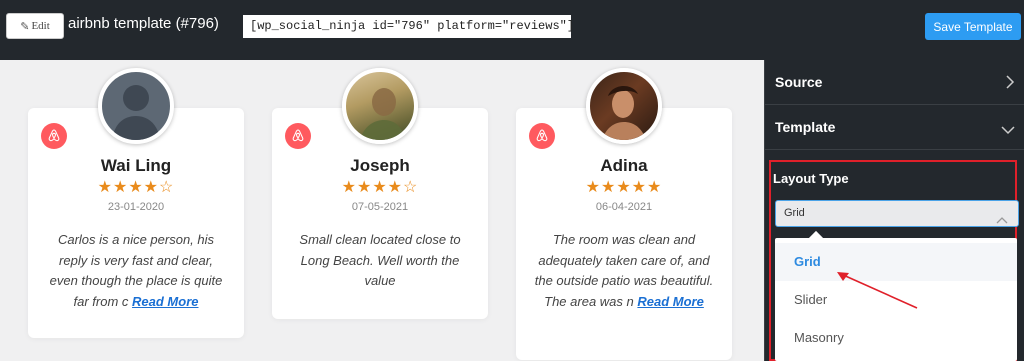  What do you see at coordinates (1010, 83) in the screenshot?
I see `chevron-right-icon` at bounding box center [1010, 83].